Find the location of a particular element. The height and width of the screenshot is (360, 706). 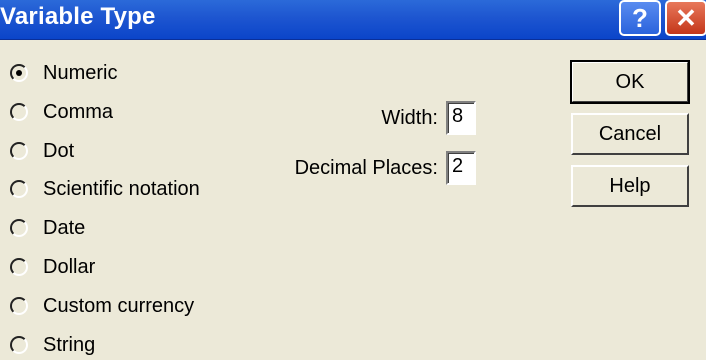

radio-label: Scientific notation is located at coordinates (121, 188).